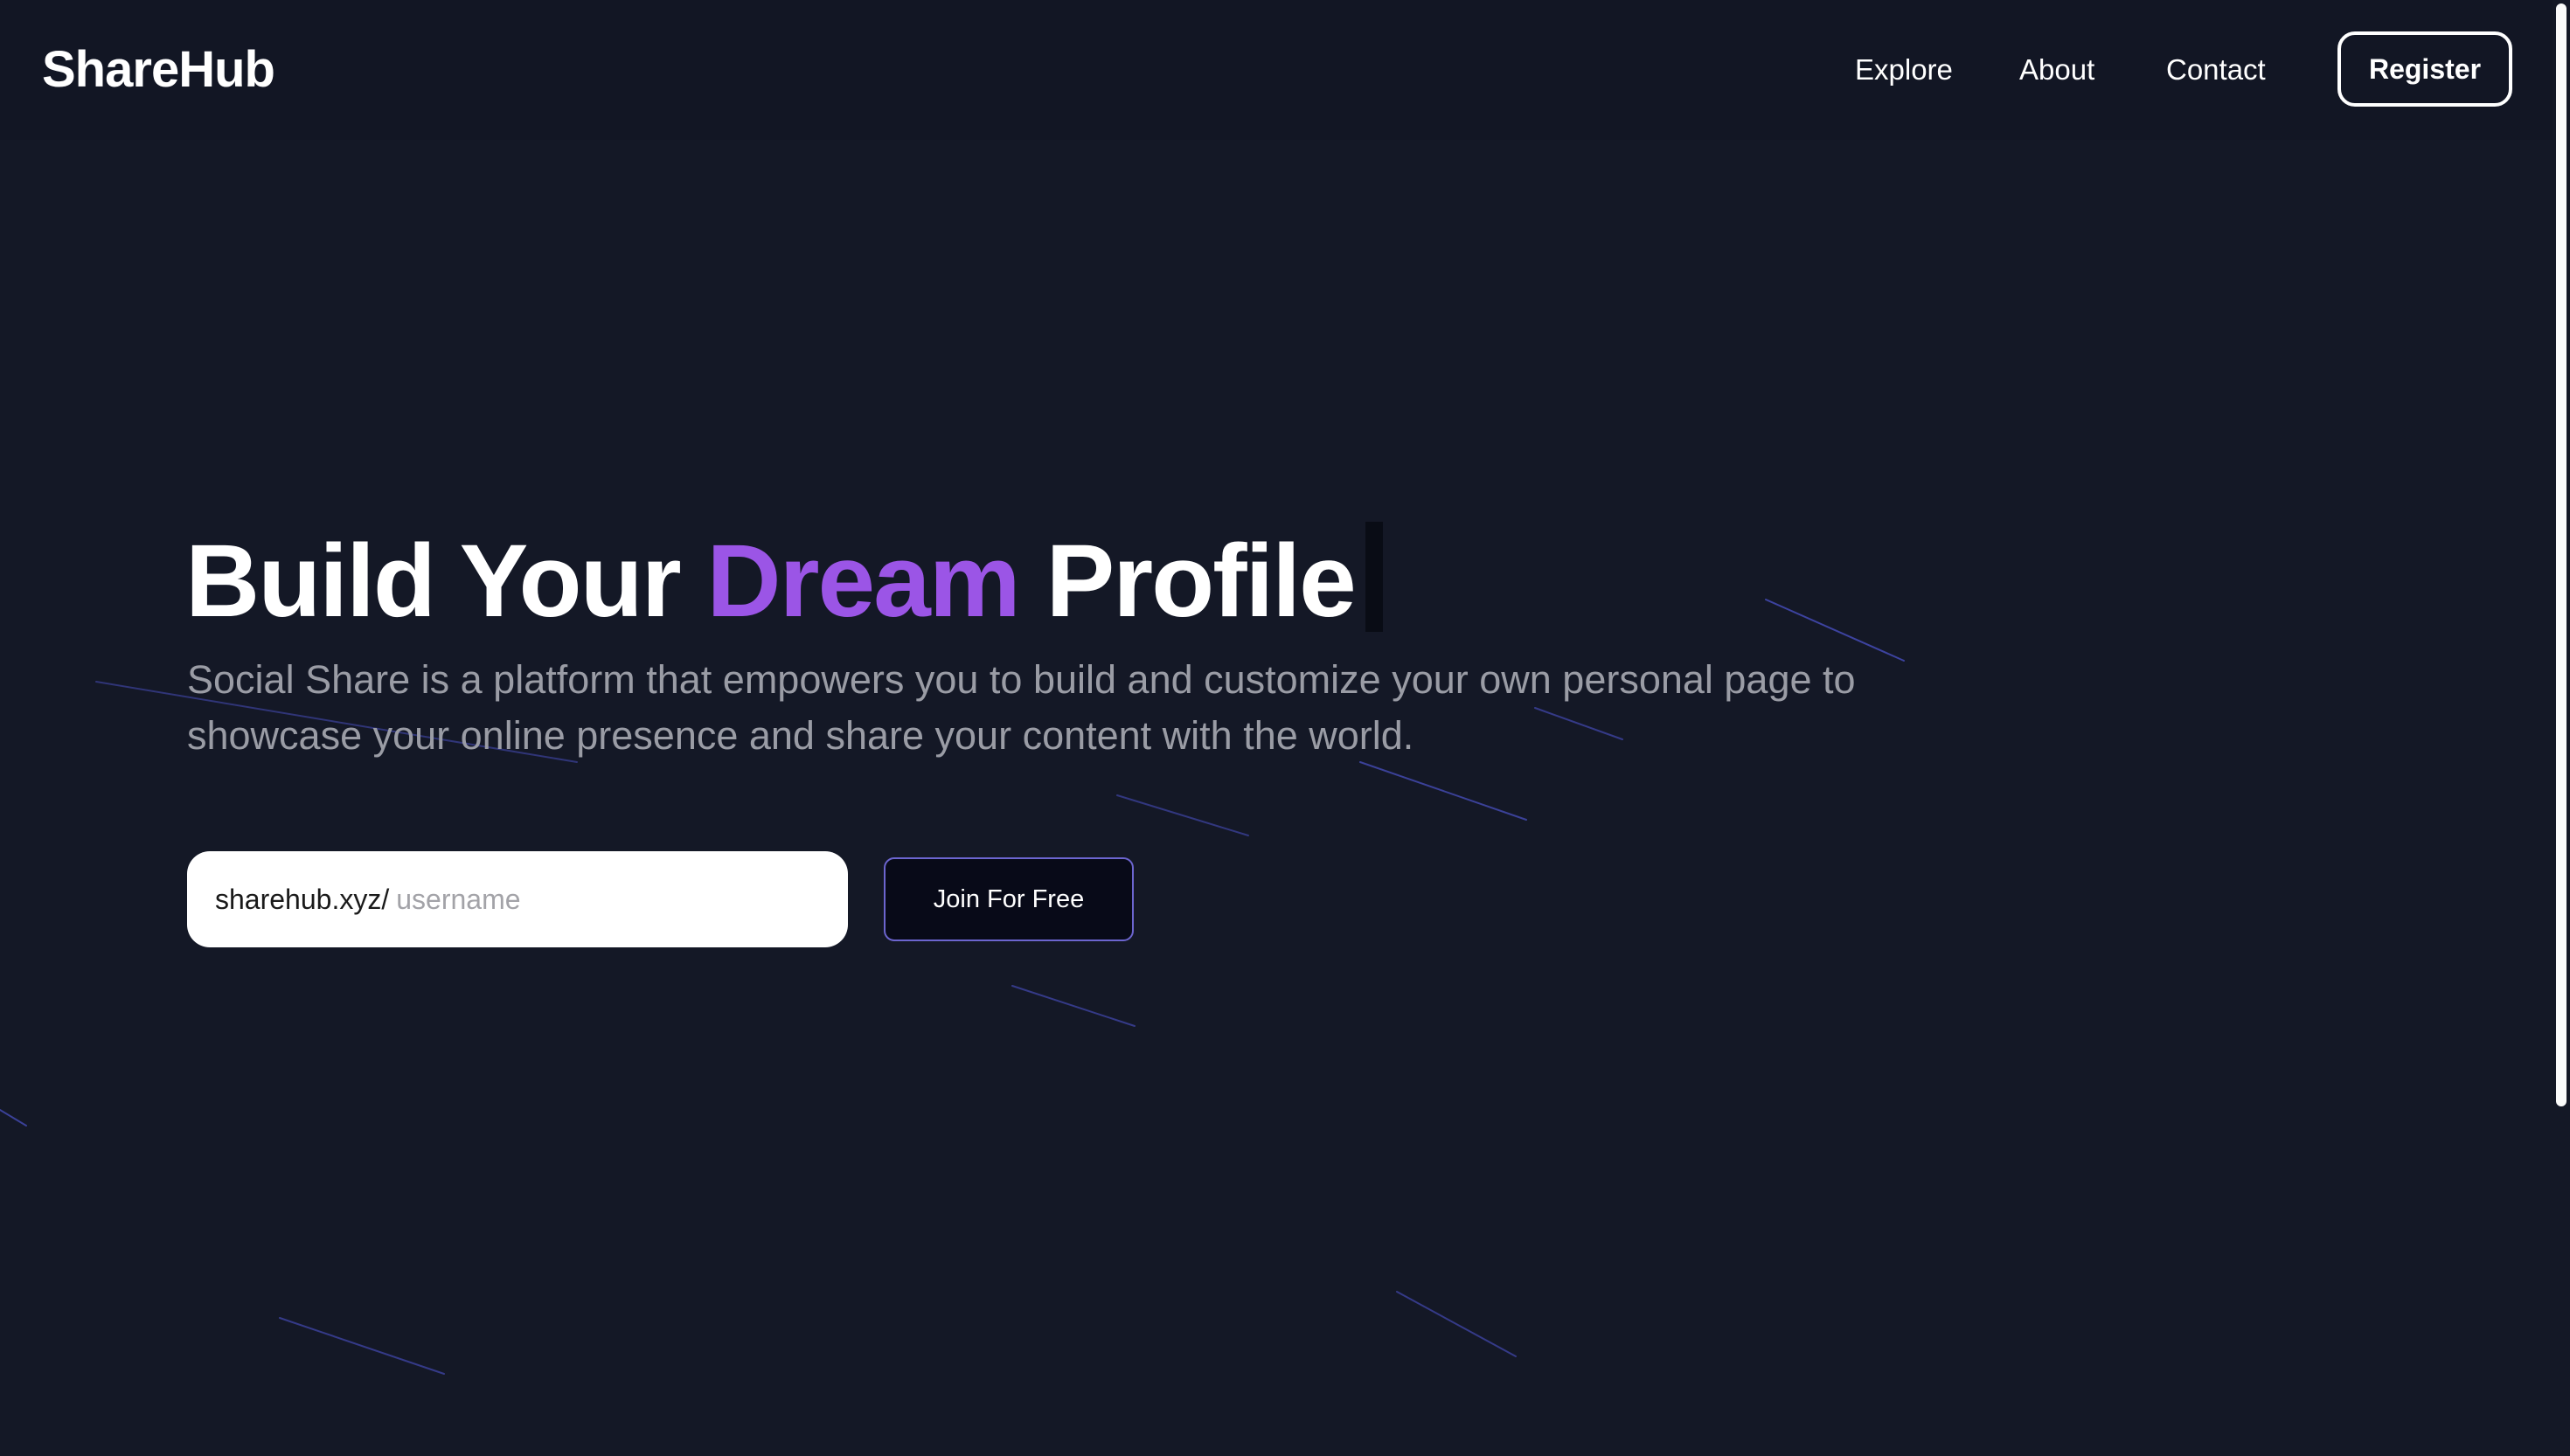 The height and width of the screenshot is (1456, 2570). Describe the element at coordinates (1187, 581) in the screenshot. I see `hero-title-end: Profile` at that location.